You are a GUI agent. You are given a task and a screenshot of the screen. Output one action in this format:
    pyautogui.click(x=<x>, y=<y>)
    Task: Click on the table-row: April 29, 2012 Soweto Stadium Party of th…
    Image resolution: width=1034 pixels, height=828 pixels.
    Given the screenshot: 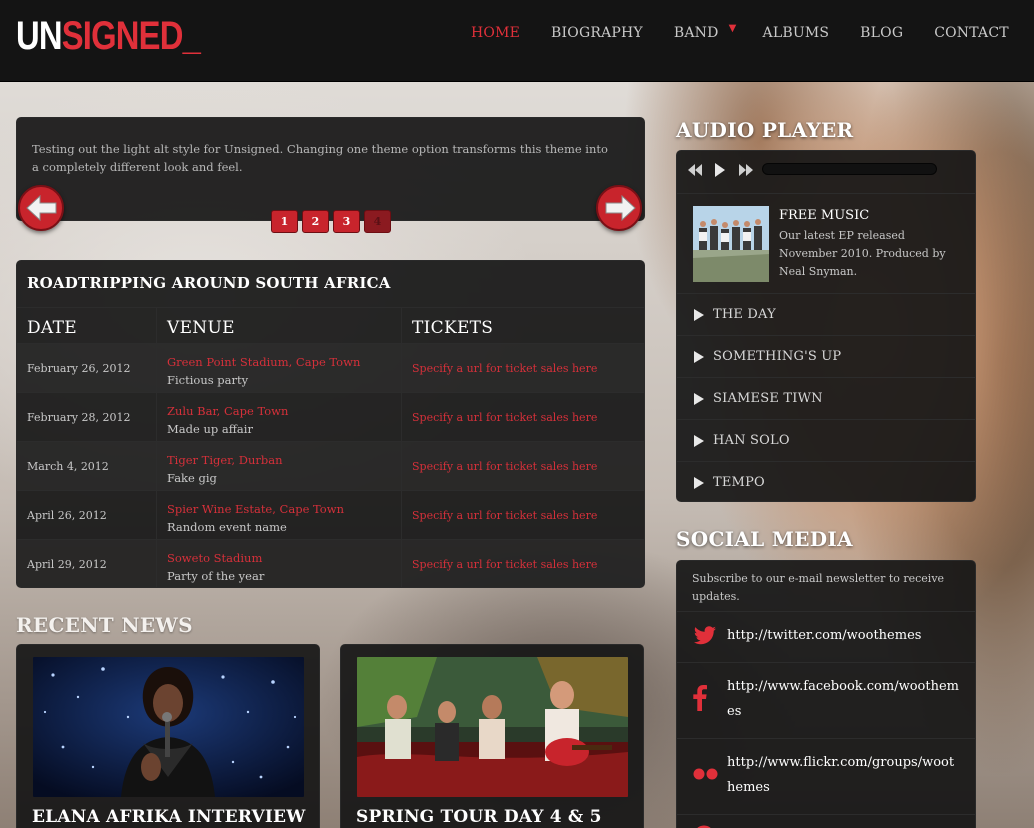 What is the action you would take?
    pyautogui.click(x=330, y=563)
    